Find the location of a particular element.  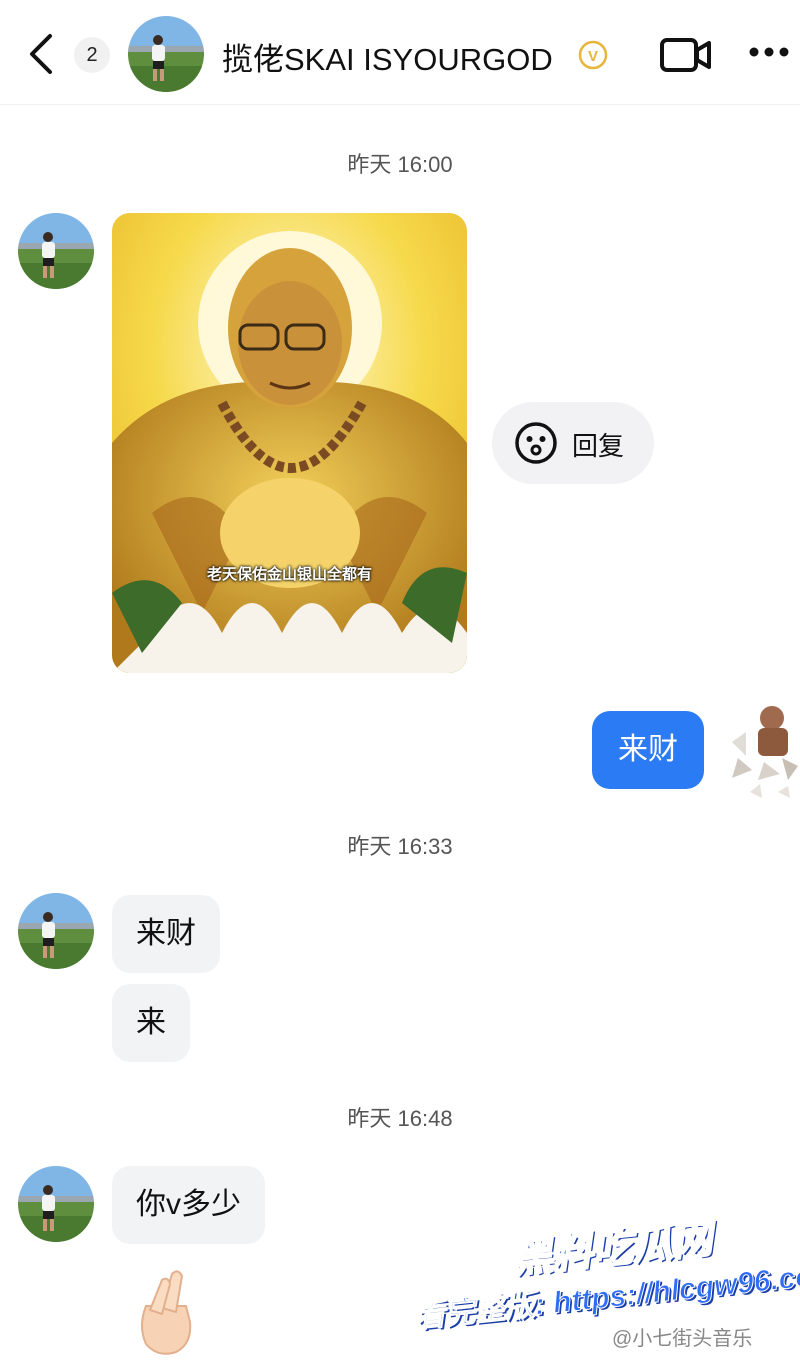

reply-button: 回复 is located at coordinates (573, 443).